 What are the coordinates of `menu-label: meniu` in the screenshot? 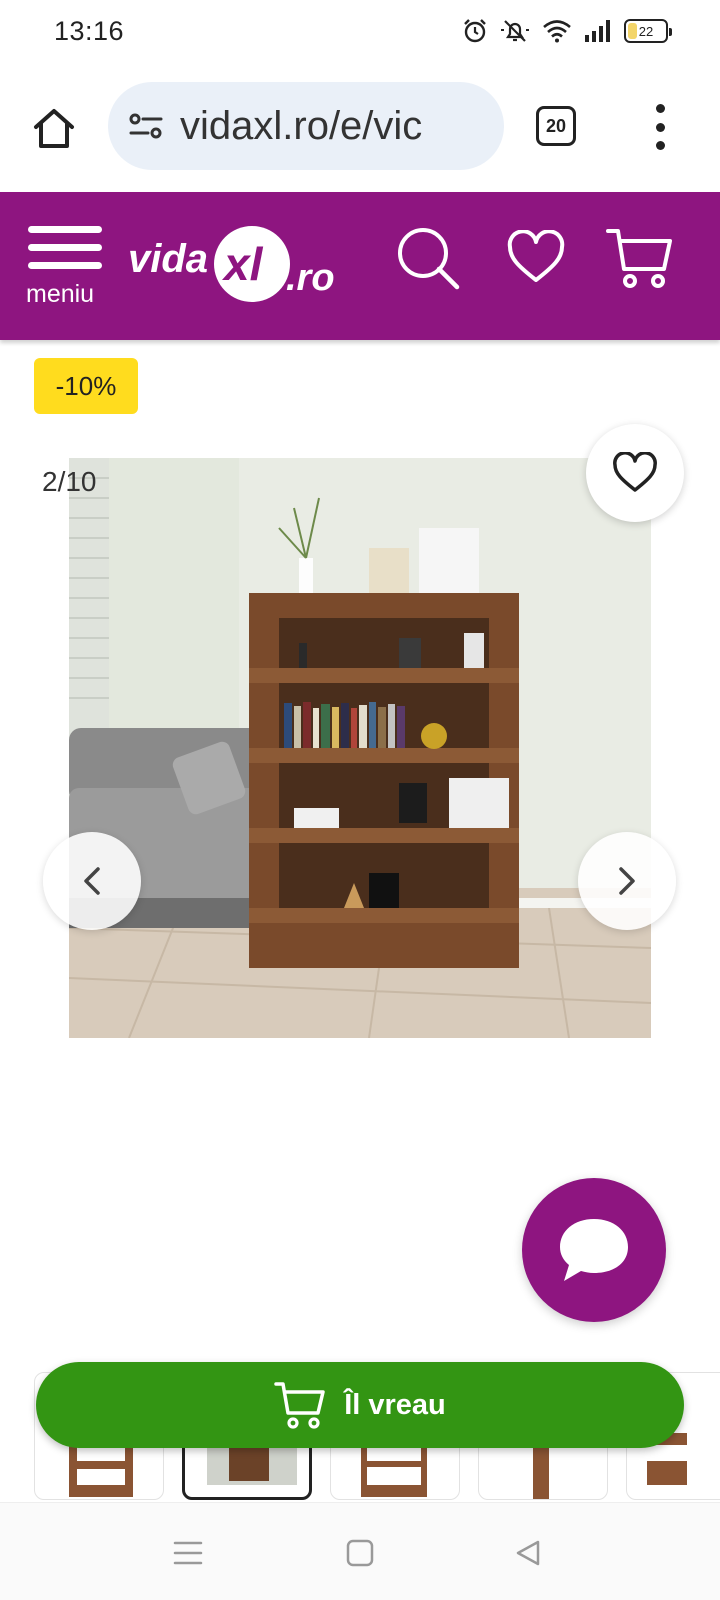 It's located at (60, 294).